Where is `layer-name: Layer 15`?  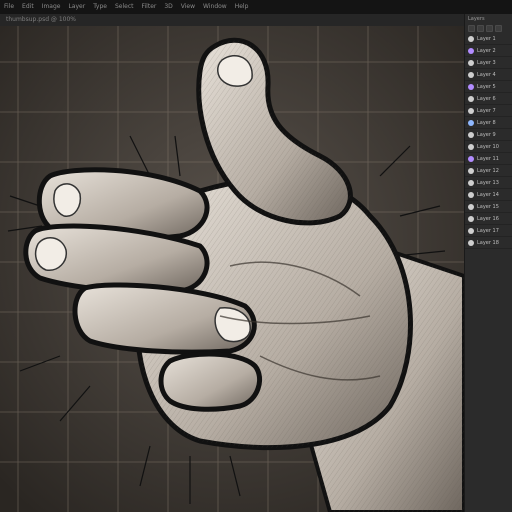 layer-name: Layer 15 is located at coordinates (488, 206).